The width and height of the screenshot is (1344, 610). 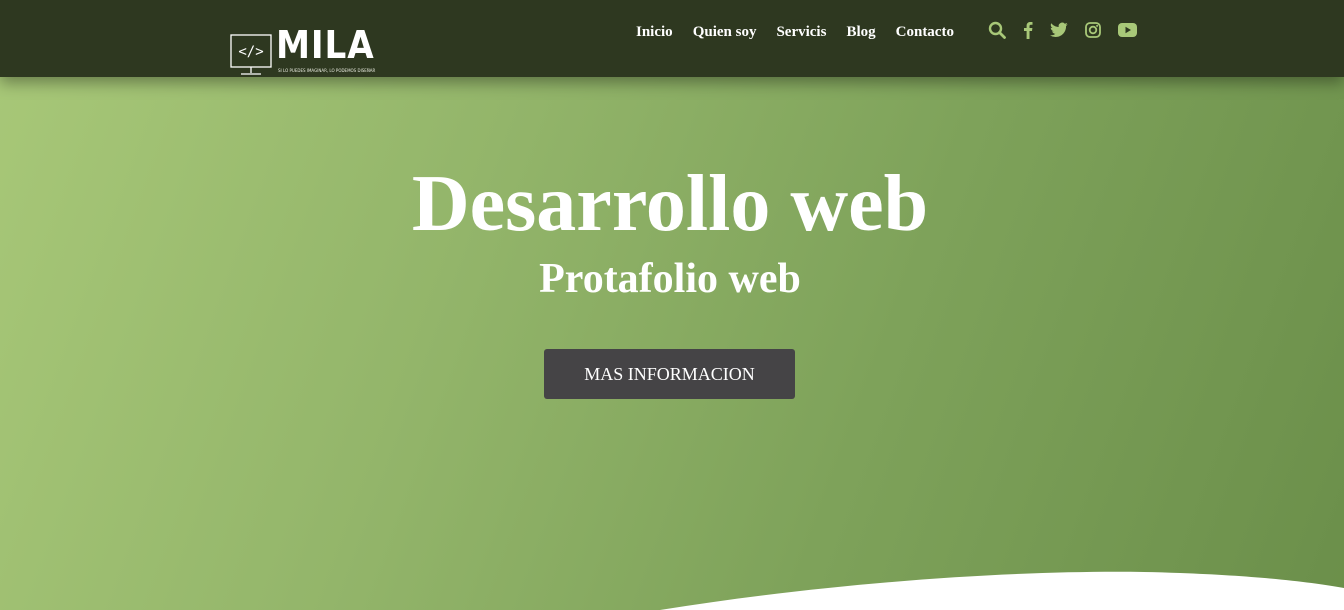 What do you see at coordinates (669, 374) in the screenshot?
I see `more-info-button: MAS INFORMACION` at bounding box center [669, 374].